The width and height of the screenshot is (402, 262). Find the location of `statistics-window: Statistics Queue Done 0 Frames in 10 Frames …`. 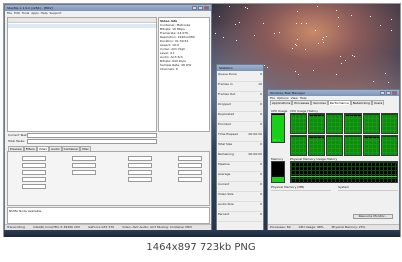

statistics-window: Statistics Queue Done 0 Frames in 10 Frames … is located at coordinates (240, 147).